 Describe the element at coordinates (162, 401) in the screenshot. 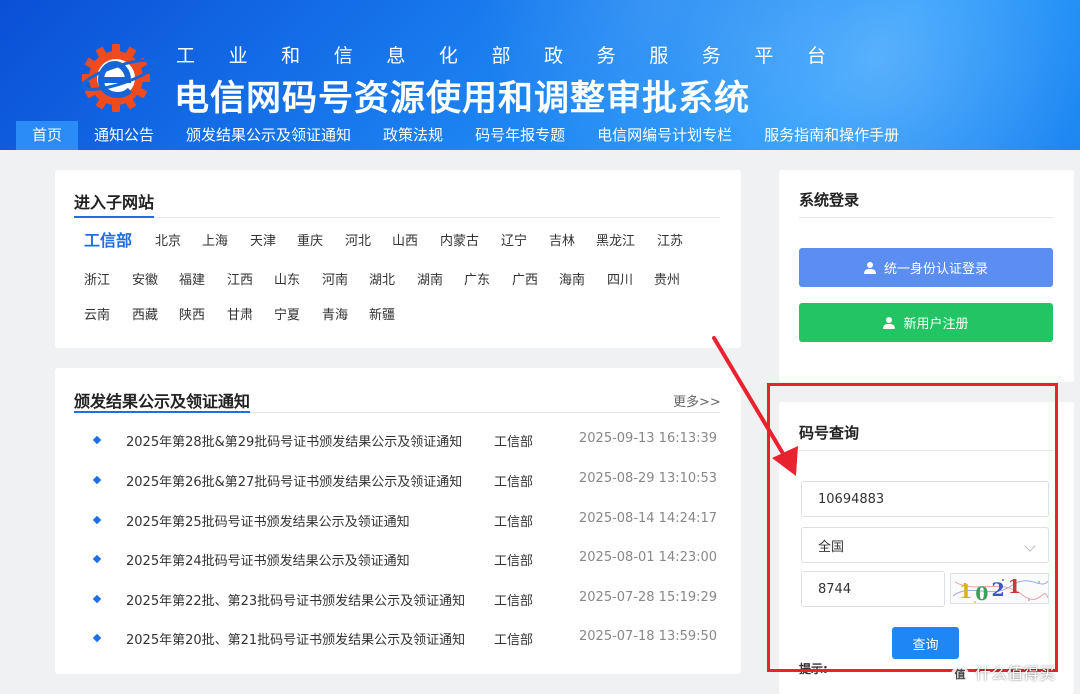

I see `results-title: 颁发结果公示及领证通知` at that location.